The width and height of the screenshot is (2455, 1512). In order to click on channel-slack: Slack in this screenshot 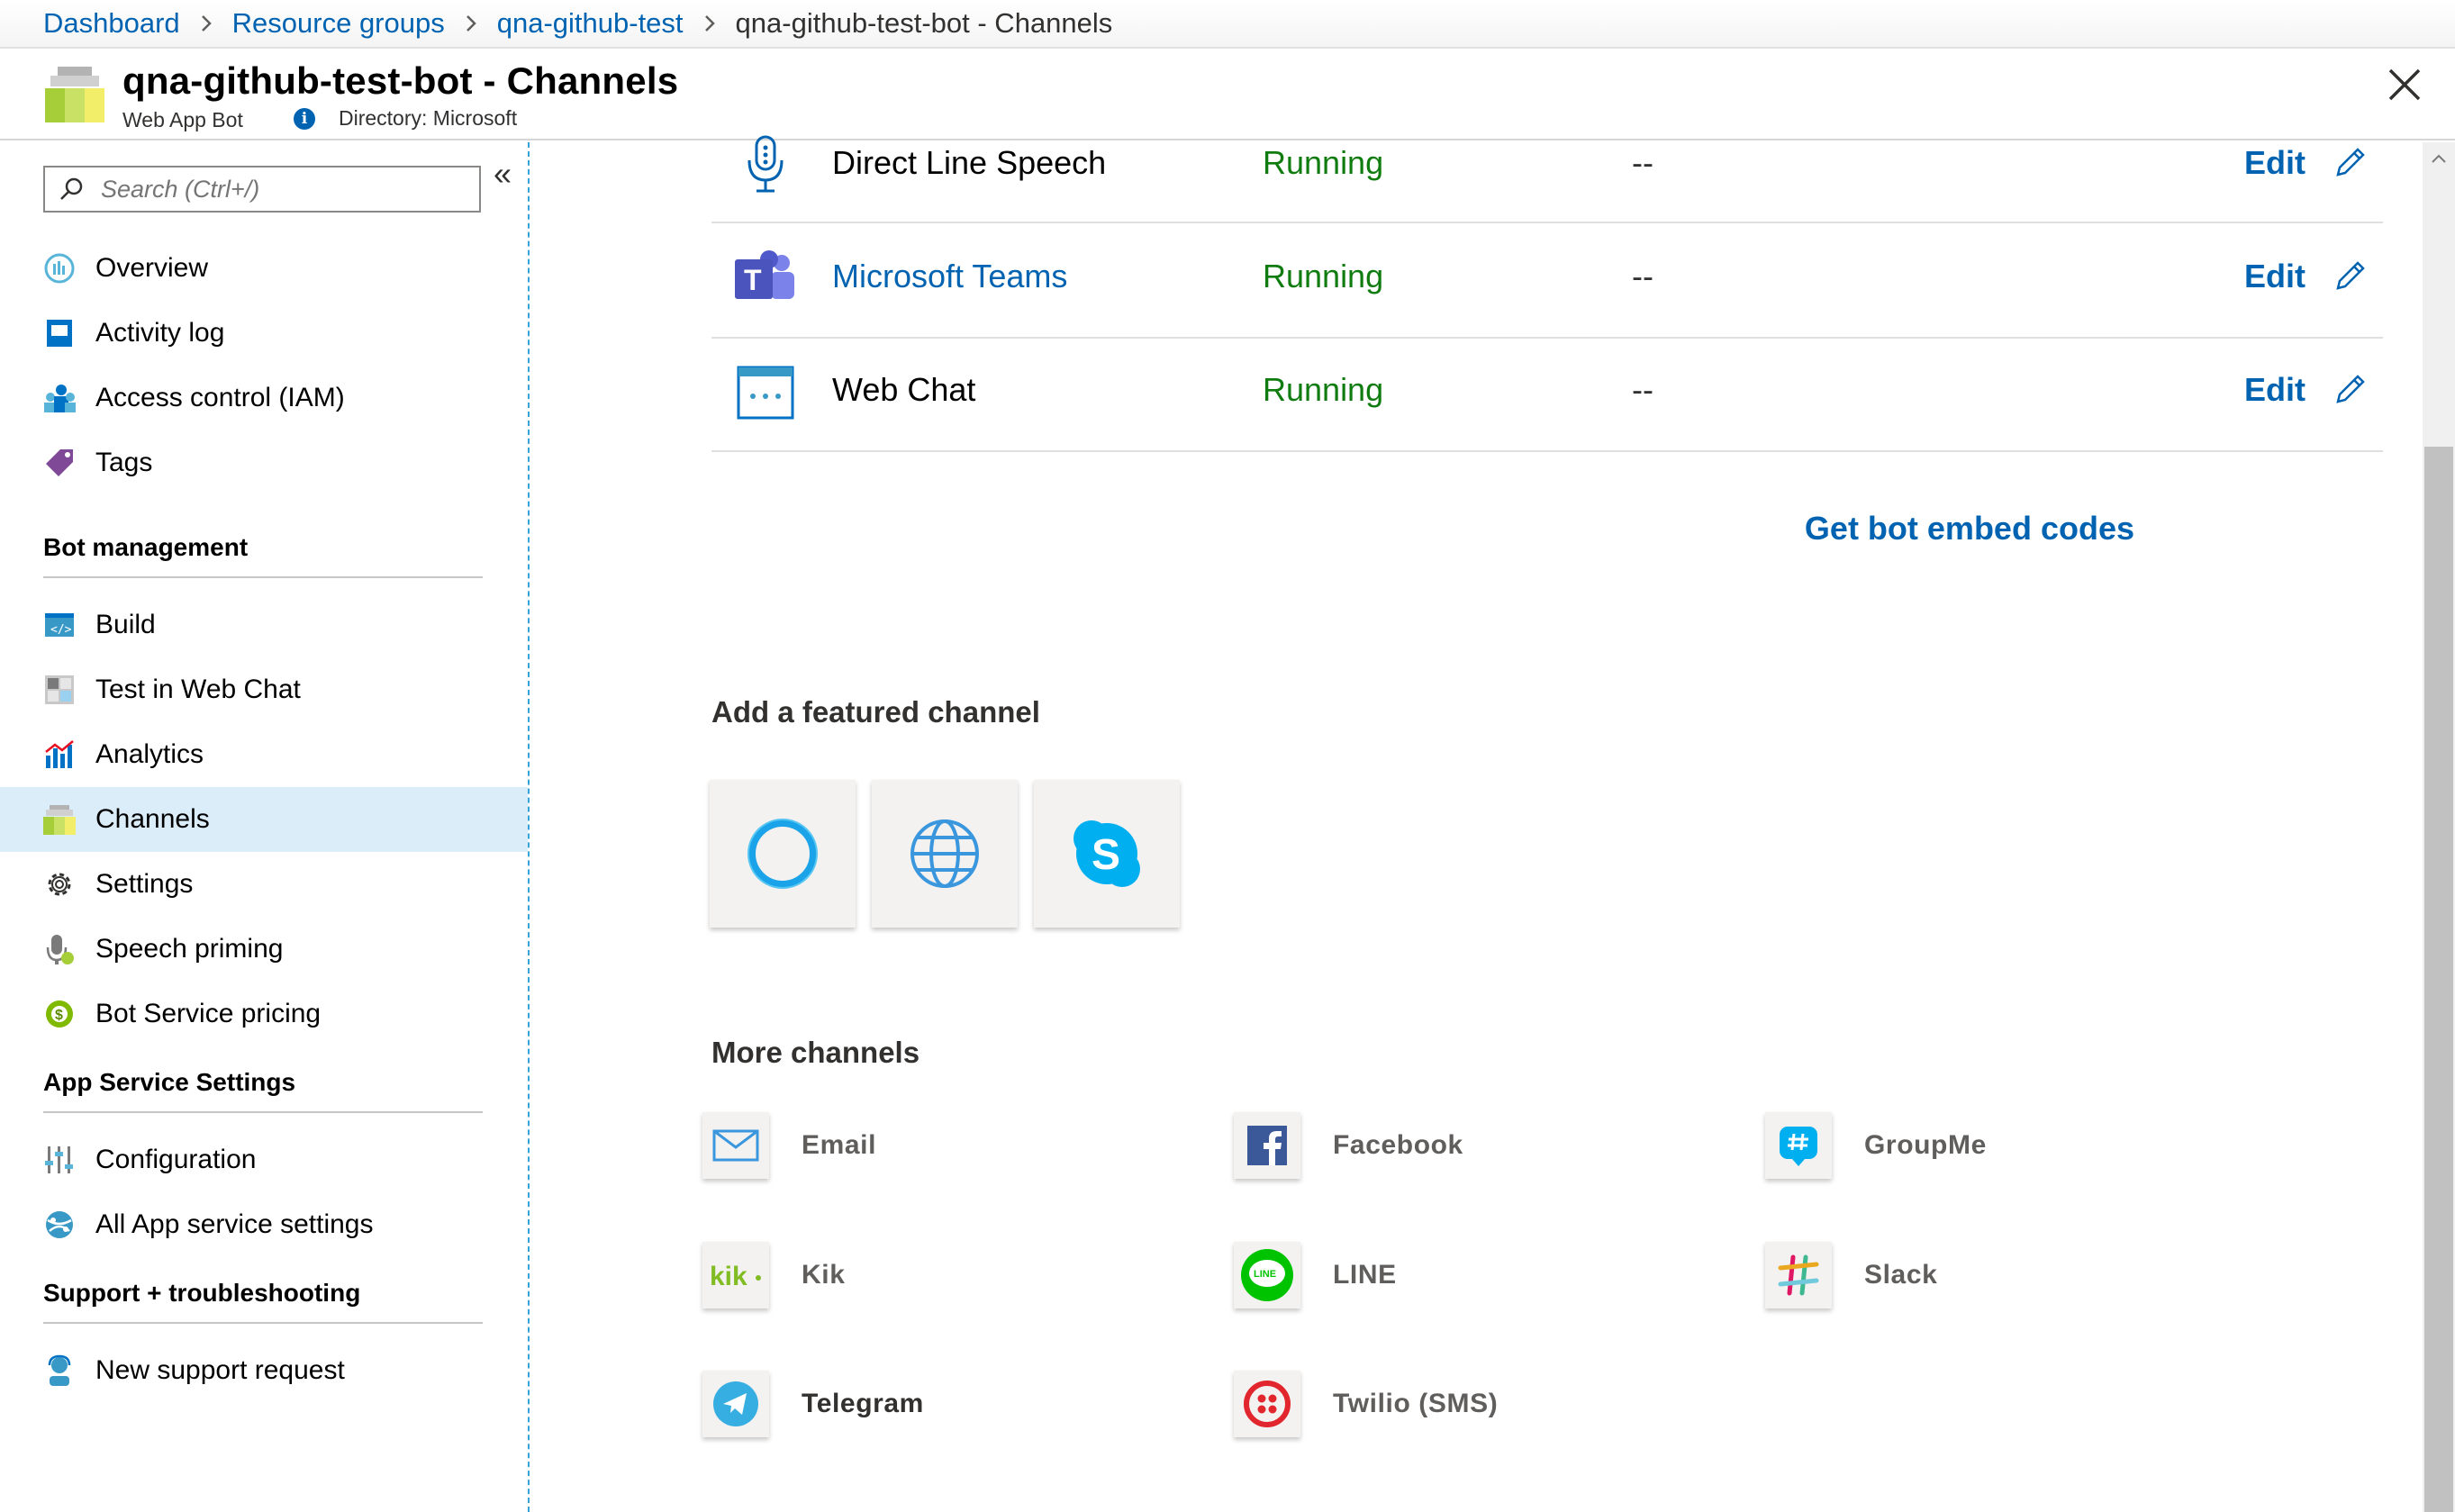, I will do `click(1851, 1275)`.